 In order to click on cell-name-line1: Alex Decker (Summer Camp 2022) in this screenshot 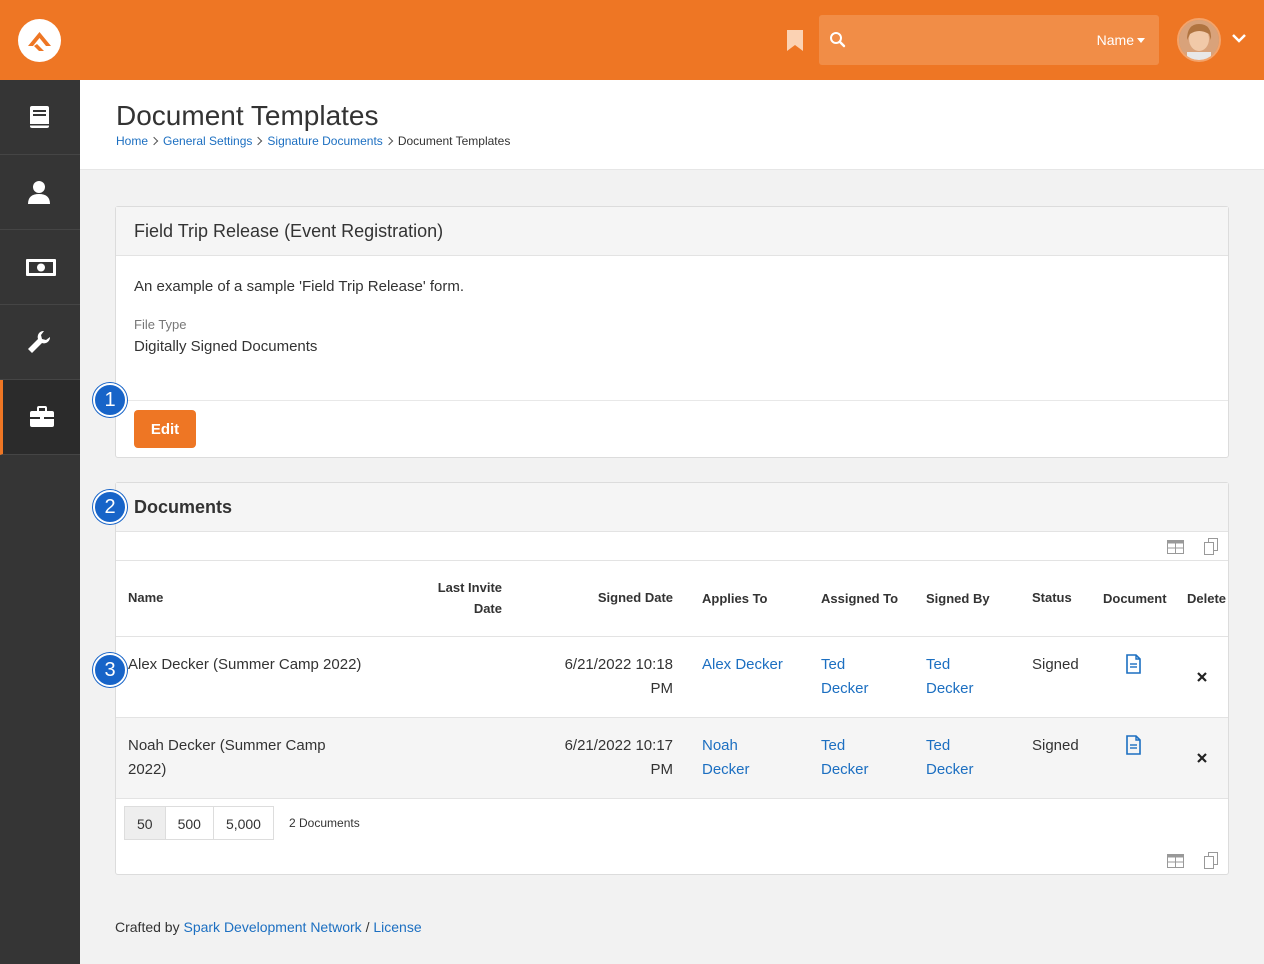, I will do `click(245, 664)`.